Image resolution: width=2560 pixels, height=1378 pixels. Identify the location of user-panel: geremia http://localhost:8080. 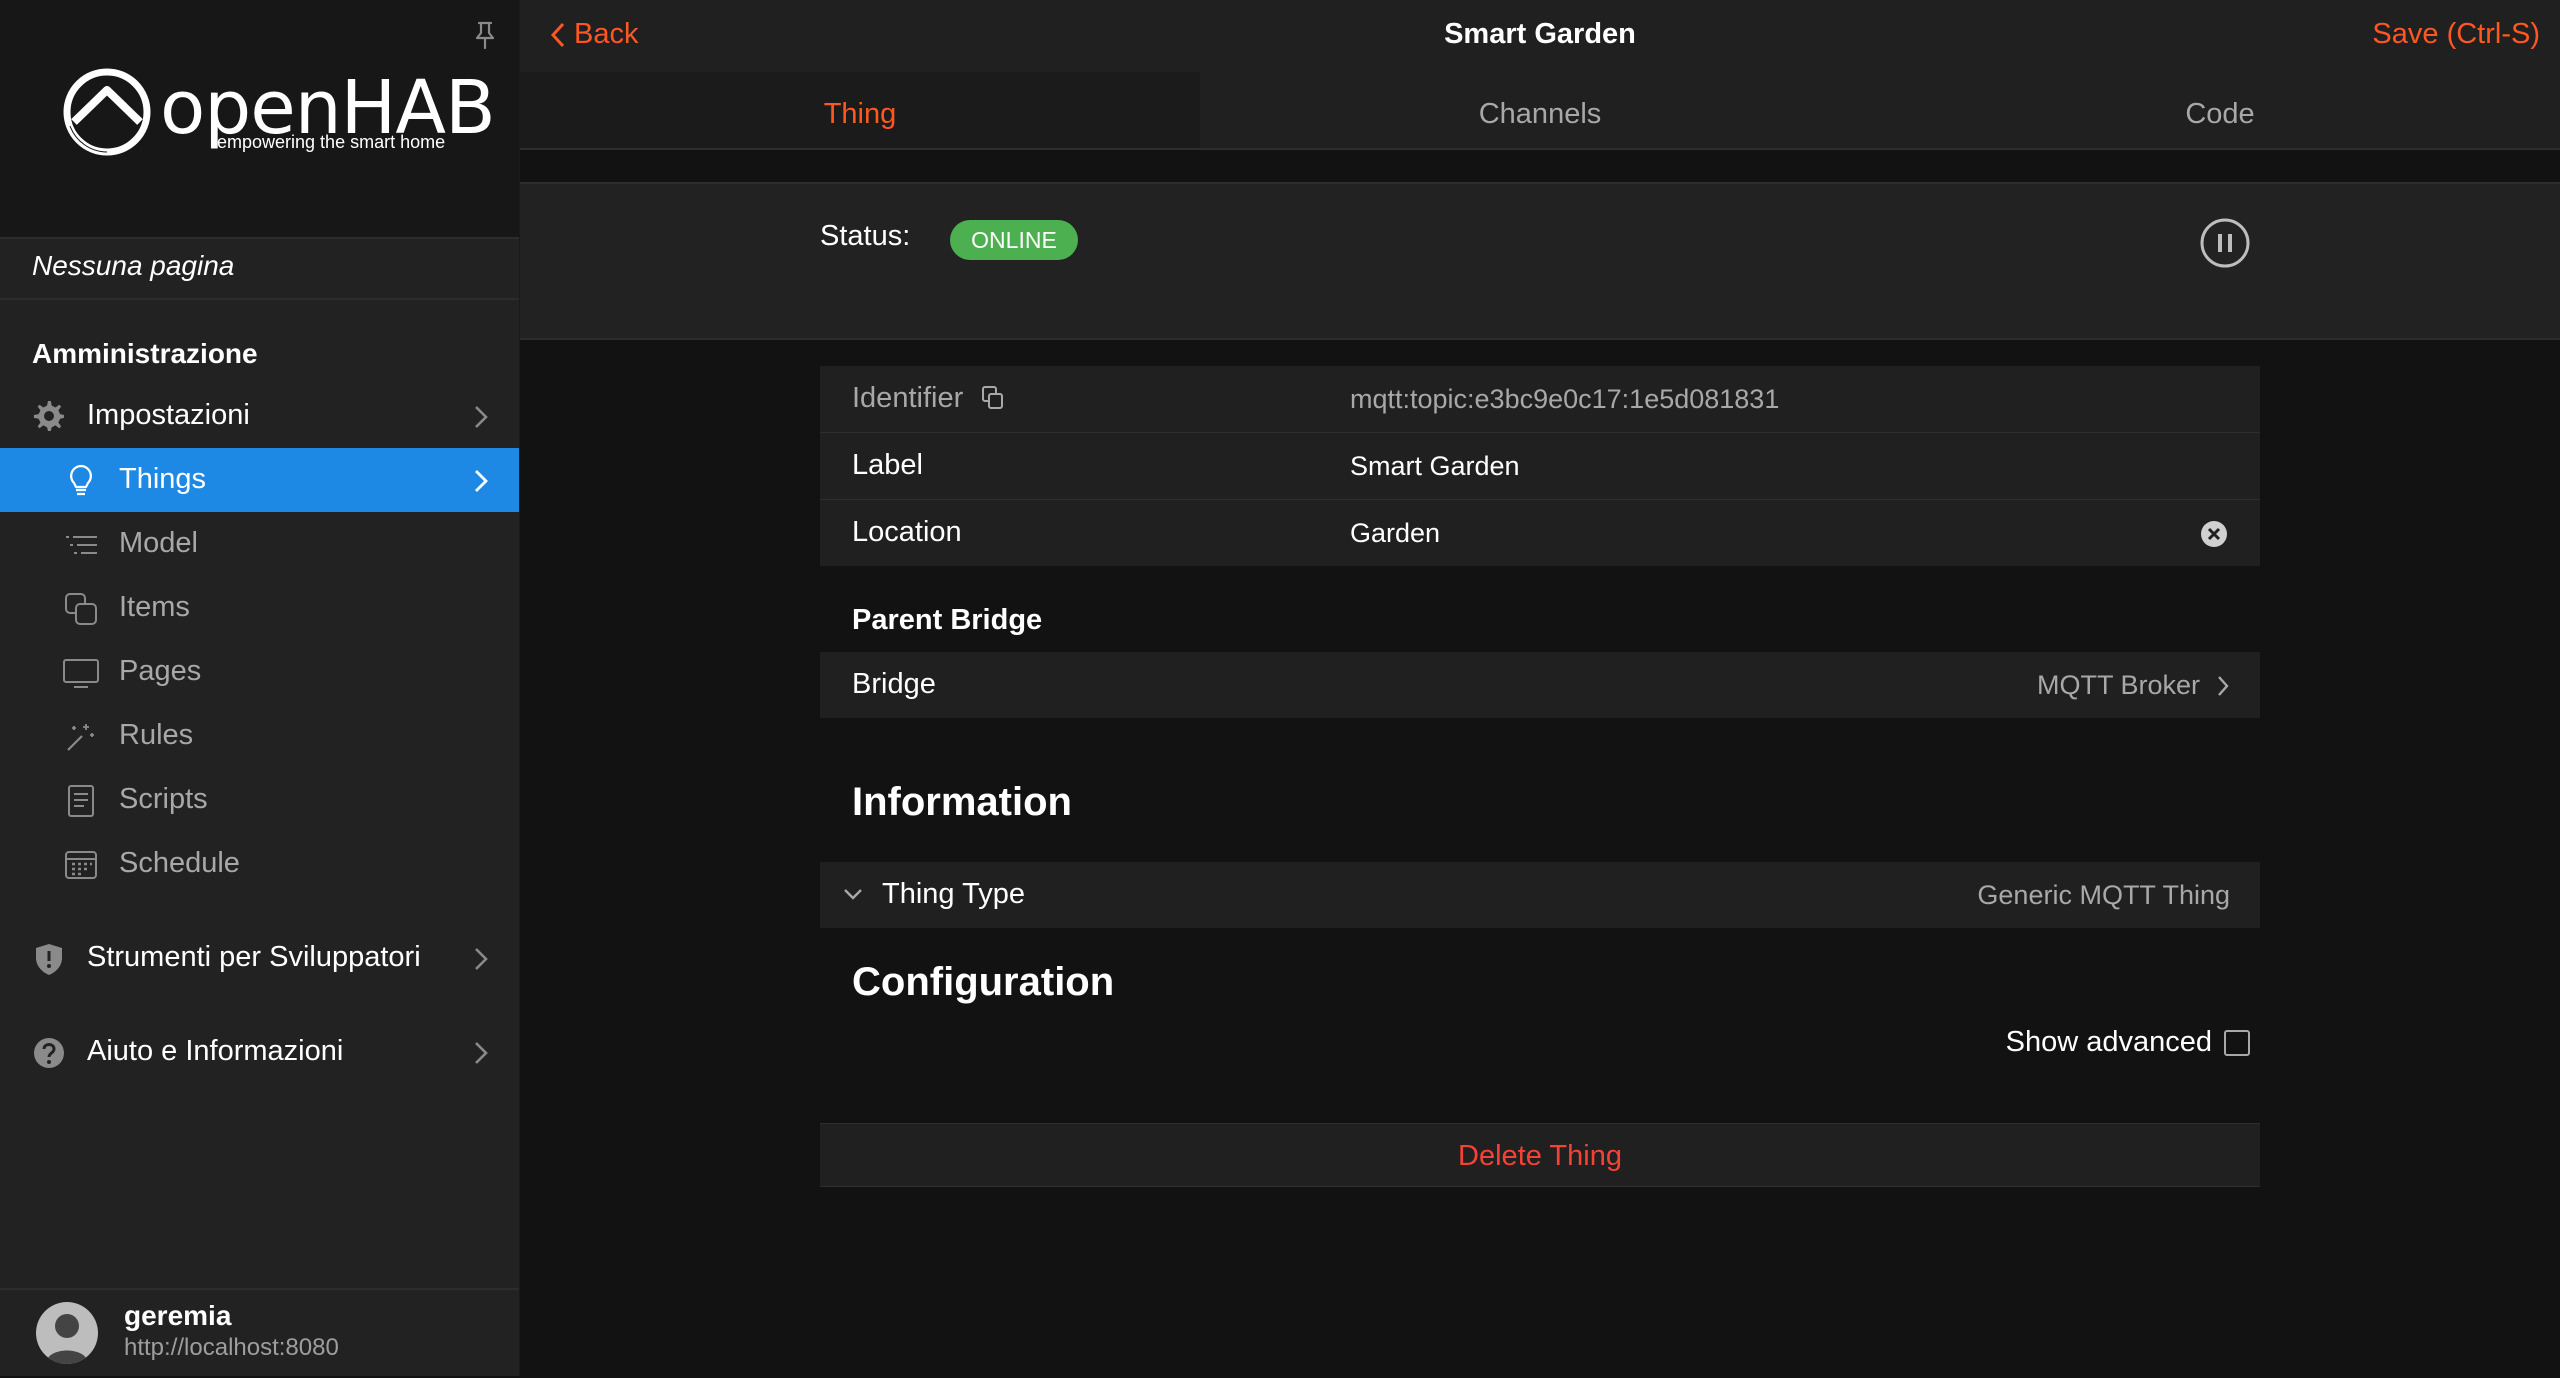
(259, 1333).